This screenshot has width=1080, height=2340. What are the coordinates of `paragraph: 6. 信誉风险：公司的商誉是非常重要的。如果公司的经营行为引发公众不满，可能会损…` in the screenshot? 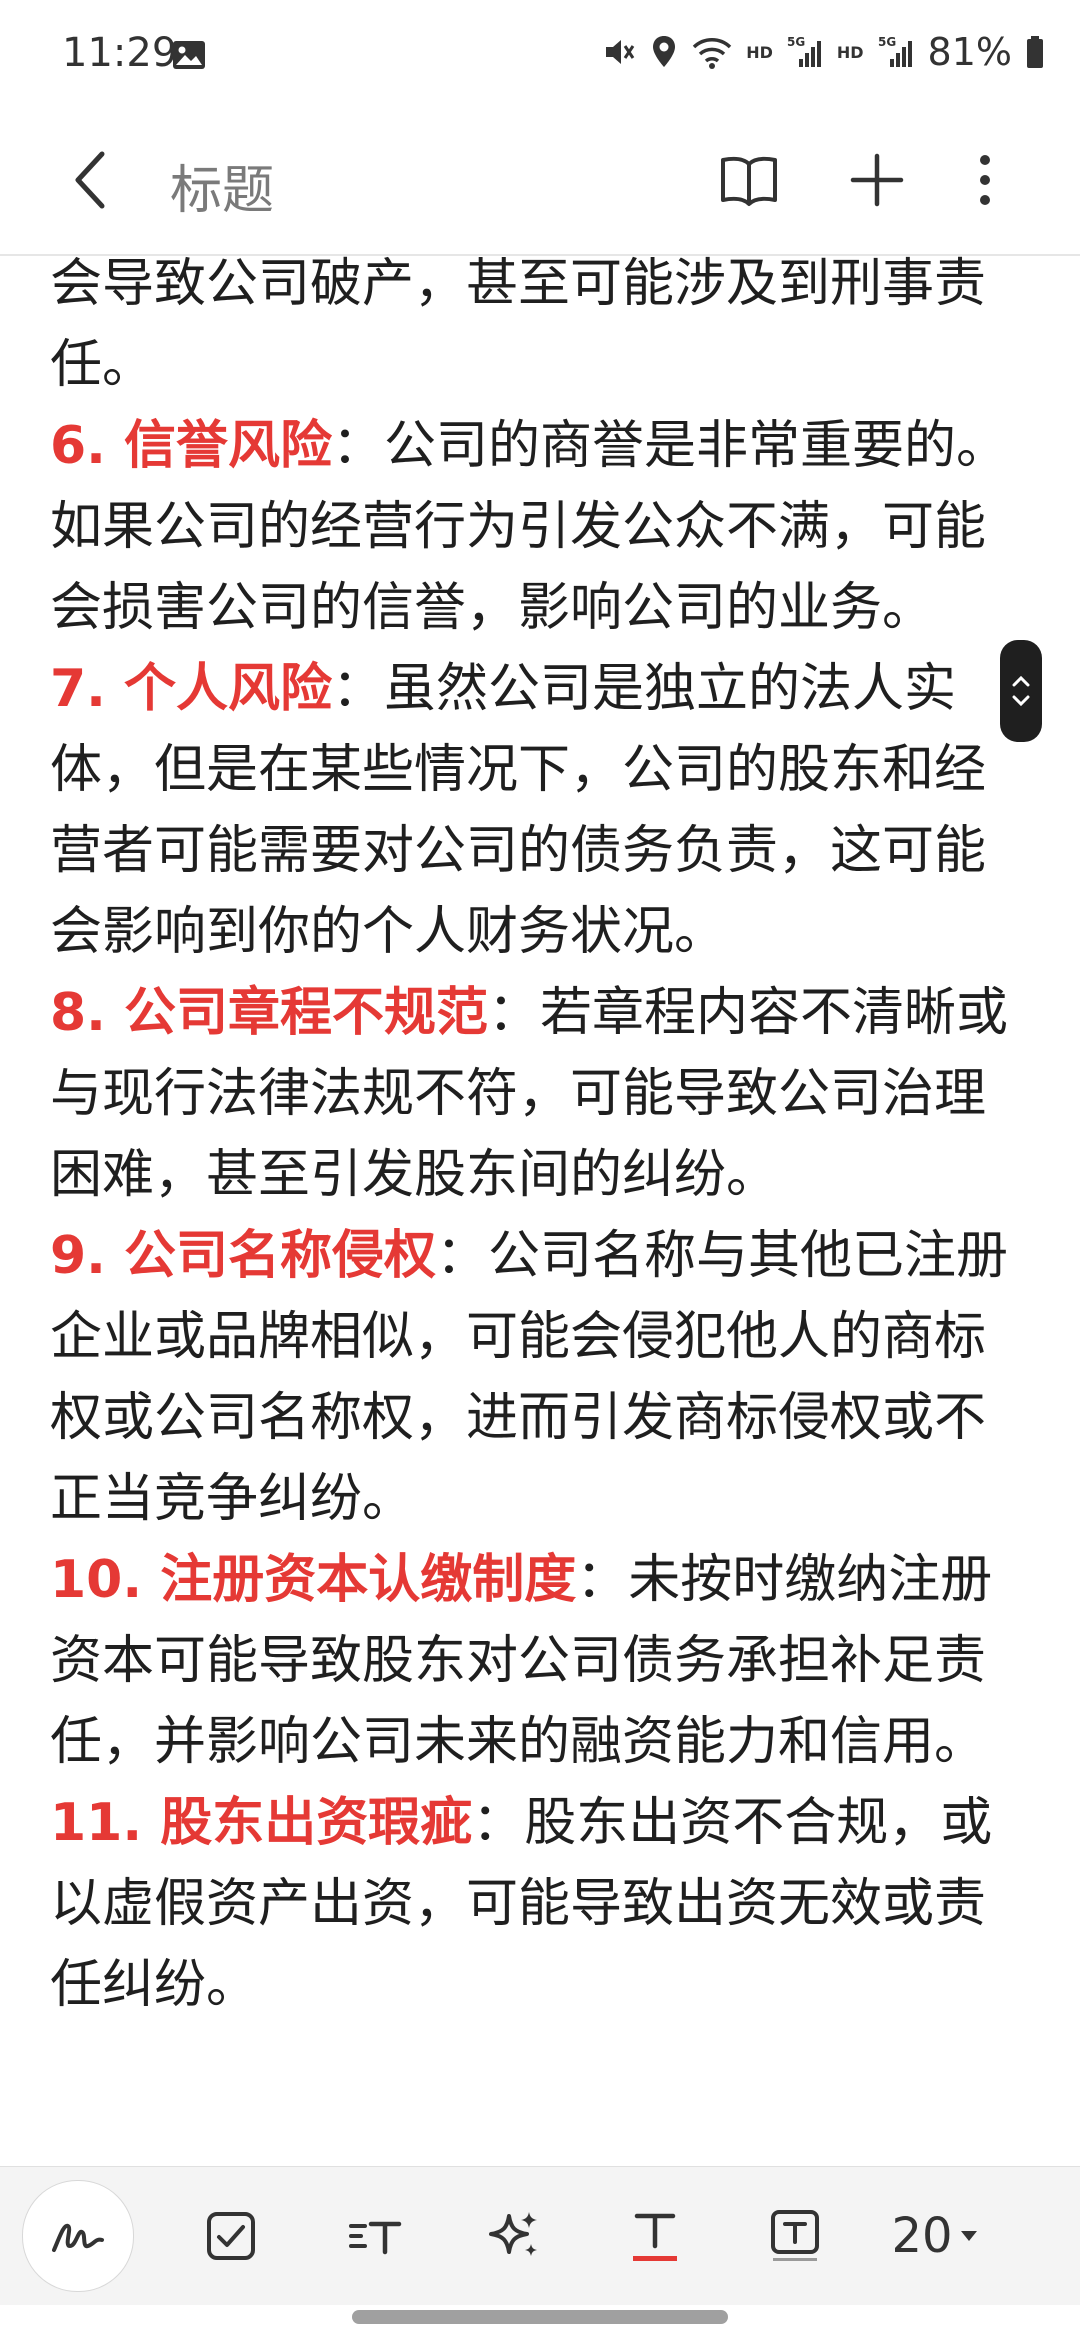 It's located at (540, 527).